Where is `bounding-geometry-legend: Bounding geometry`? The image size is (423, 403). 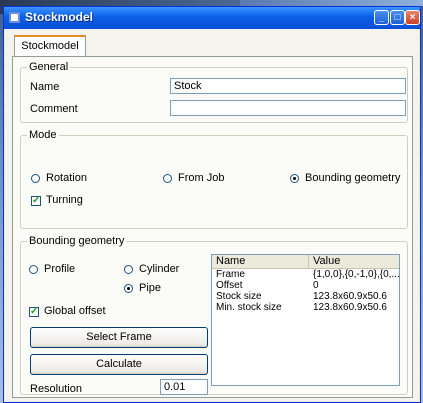
bounding-geometry-legend: Bounding geometry is located at coordinates (77, 241).